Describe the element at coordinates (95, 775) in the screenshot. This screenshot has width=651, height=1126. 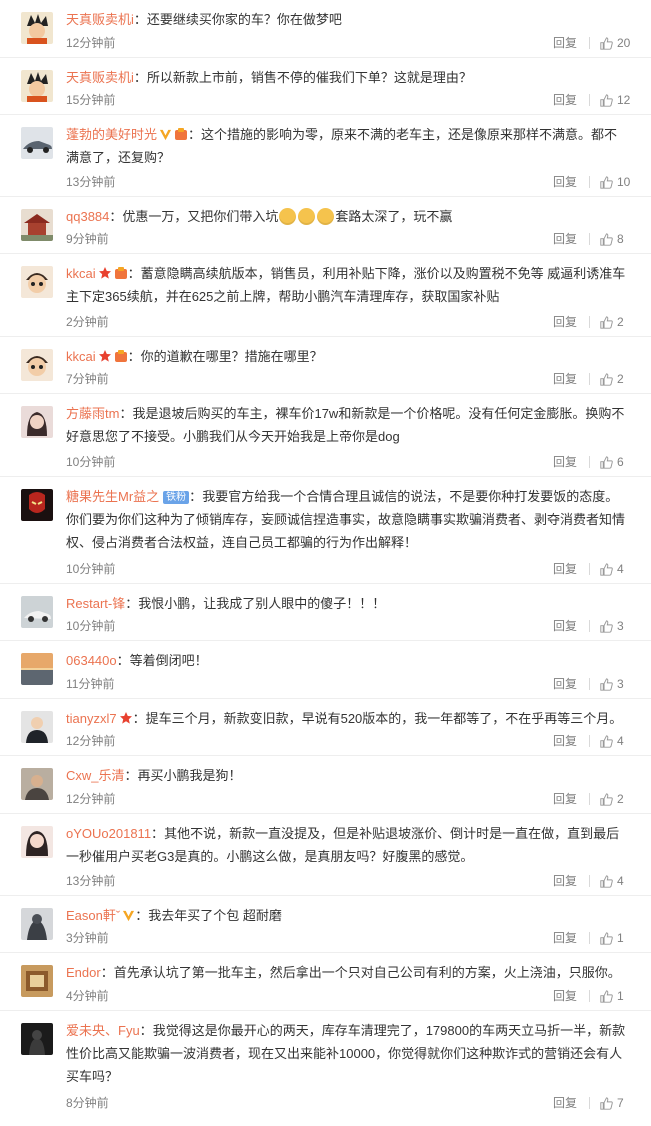
I see `username: Cxw_乐清` at that location.